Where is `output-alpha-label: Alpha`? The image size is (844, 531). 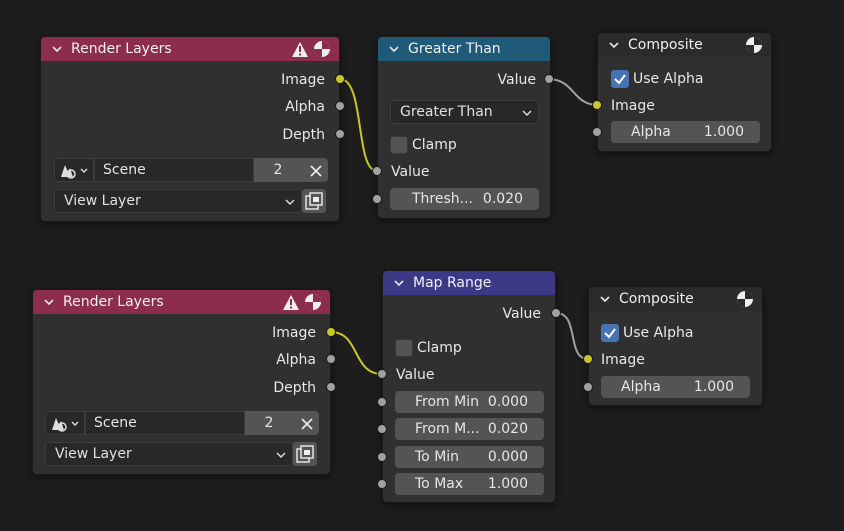 output-alpha-label: Alpha is located at coordinates (296, 360).